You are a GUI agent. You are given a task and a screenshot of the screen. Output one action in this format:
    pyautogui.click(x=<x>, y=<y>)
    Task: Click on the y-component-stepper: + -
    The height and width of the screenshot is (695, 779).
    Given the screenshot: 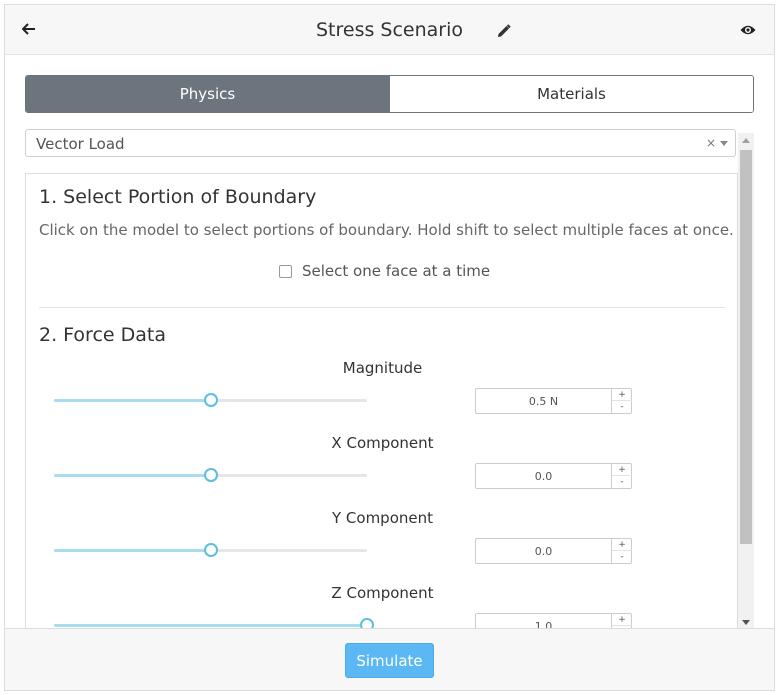 What is the action you would take?
    pyautogui.click(x=621, y=551)
    